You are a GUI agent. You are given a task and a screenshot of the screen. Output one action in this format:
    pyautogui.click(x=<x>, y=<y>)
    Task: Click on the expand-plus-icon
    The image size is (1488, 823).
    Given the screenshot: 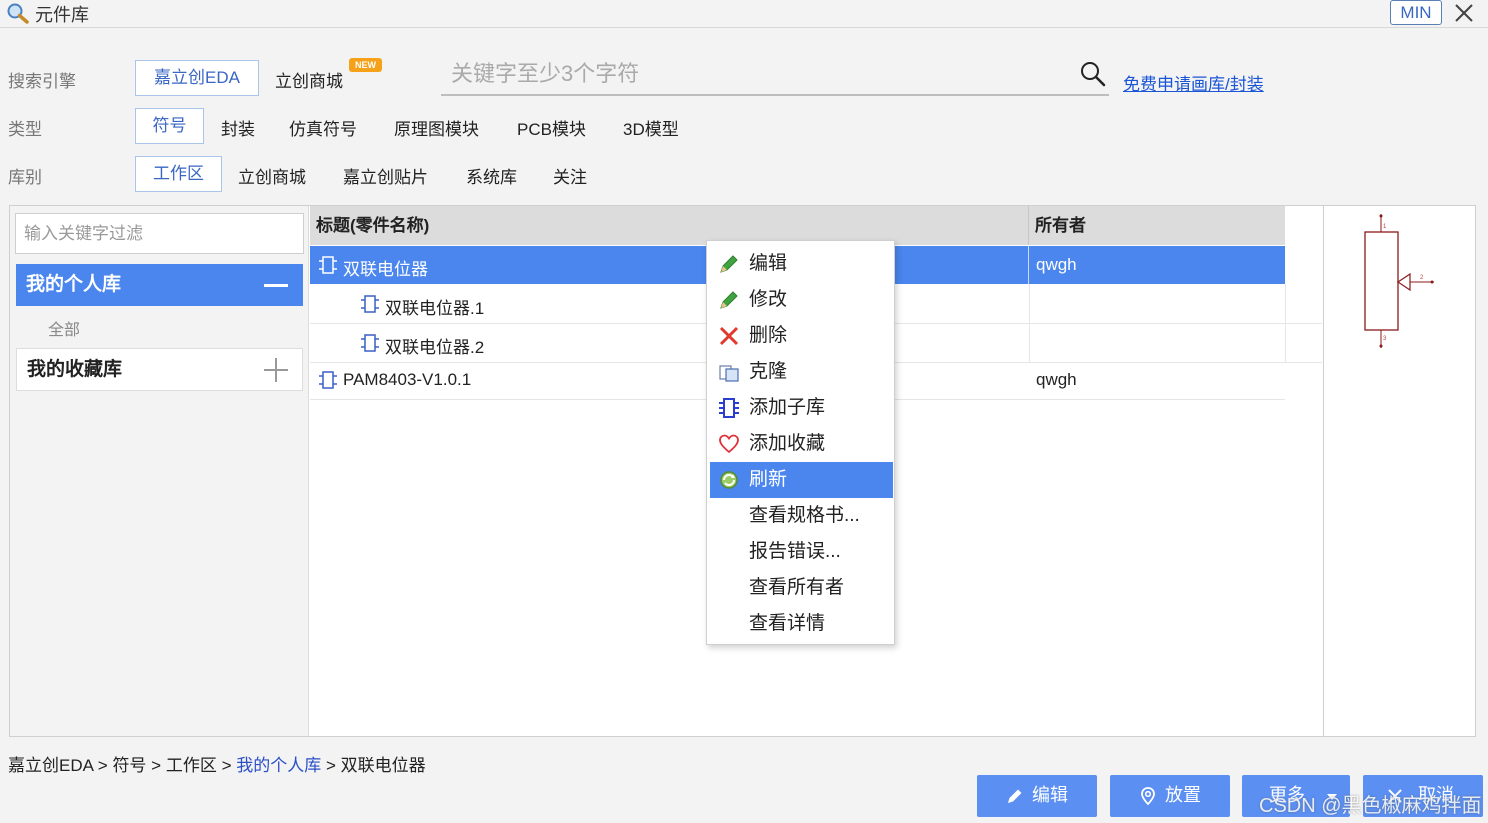 What is the action you would take?
    pyautogui.click(x=276, y=370)
    